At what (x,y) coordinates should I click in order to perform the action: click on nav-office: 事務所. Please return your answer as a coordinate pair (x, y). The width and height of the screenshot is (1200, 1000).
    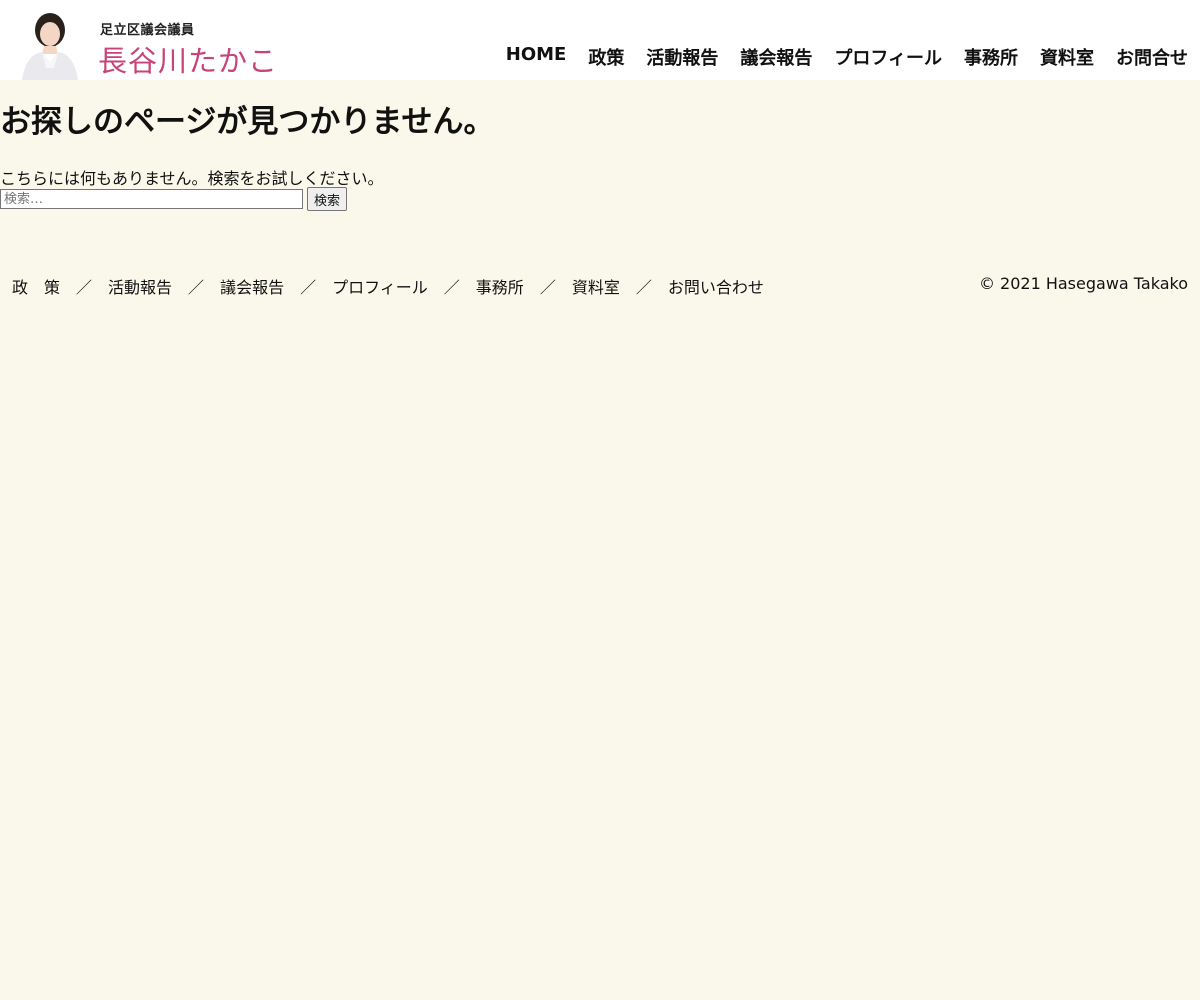
    Looking at the image, I should click on (991, 57).